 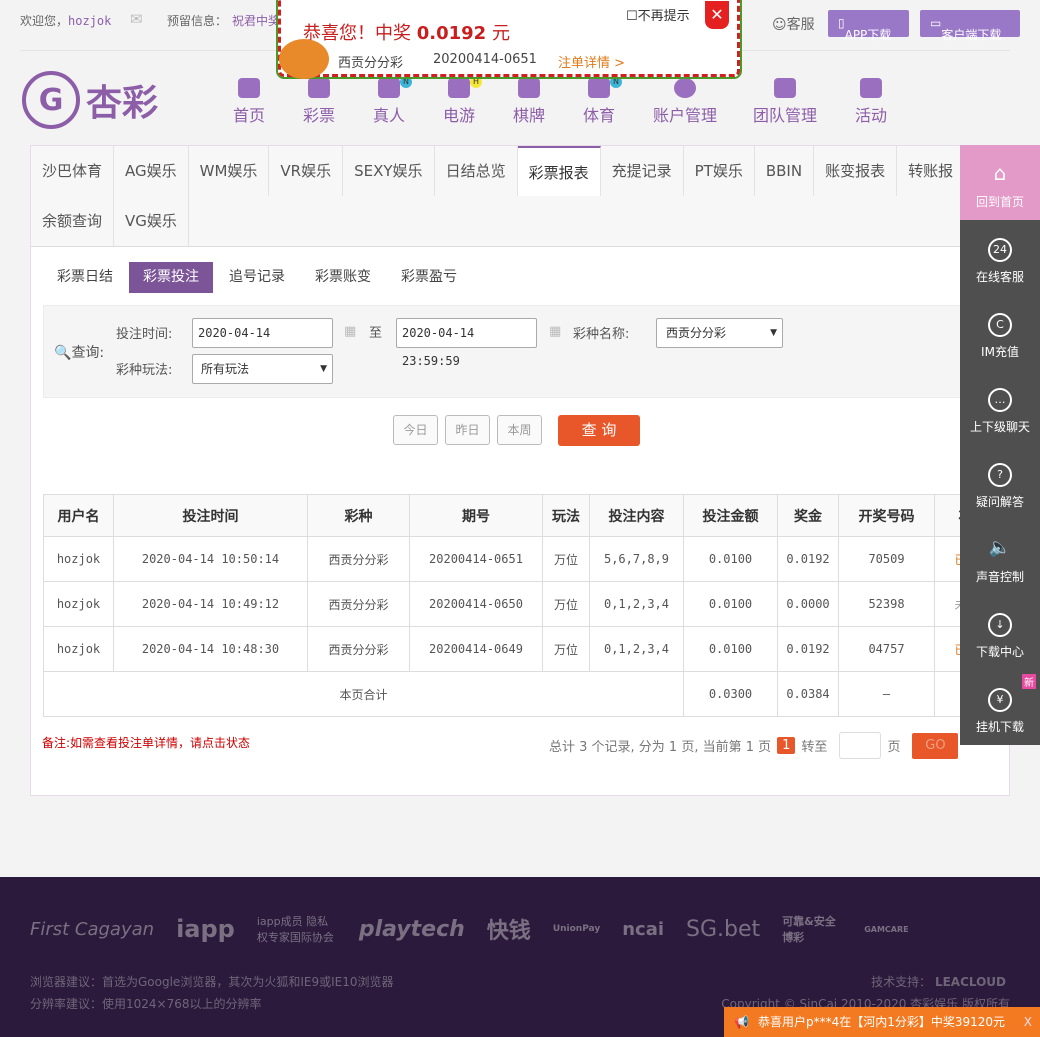 What do you see at coordinates (406, 33) in the screenshot?
I see `win-title: 恭喜您！中奖 0.0192 元` at bounding box center [406, 33].